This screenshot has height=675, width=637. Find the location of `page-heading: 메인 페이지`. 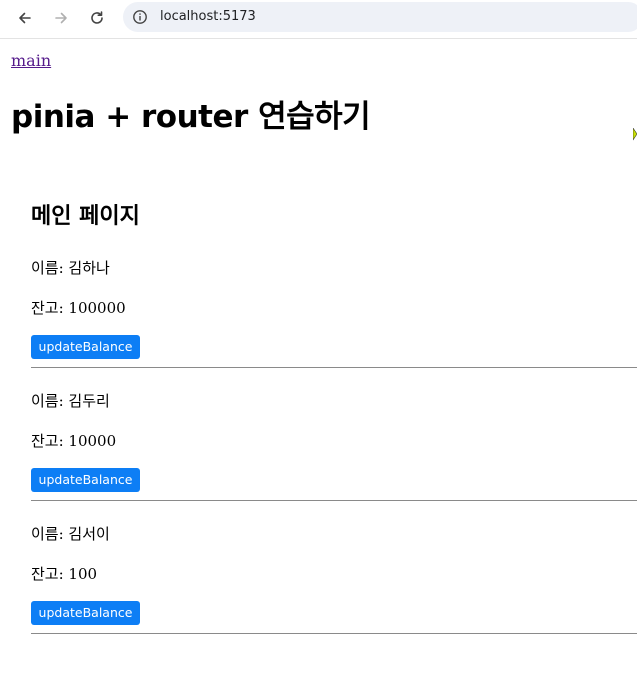

page-heading: 메인 페이지 is located at coordinates (85, 216).